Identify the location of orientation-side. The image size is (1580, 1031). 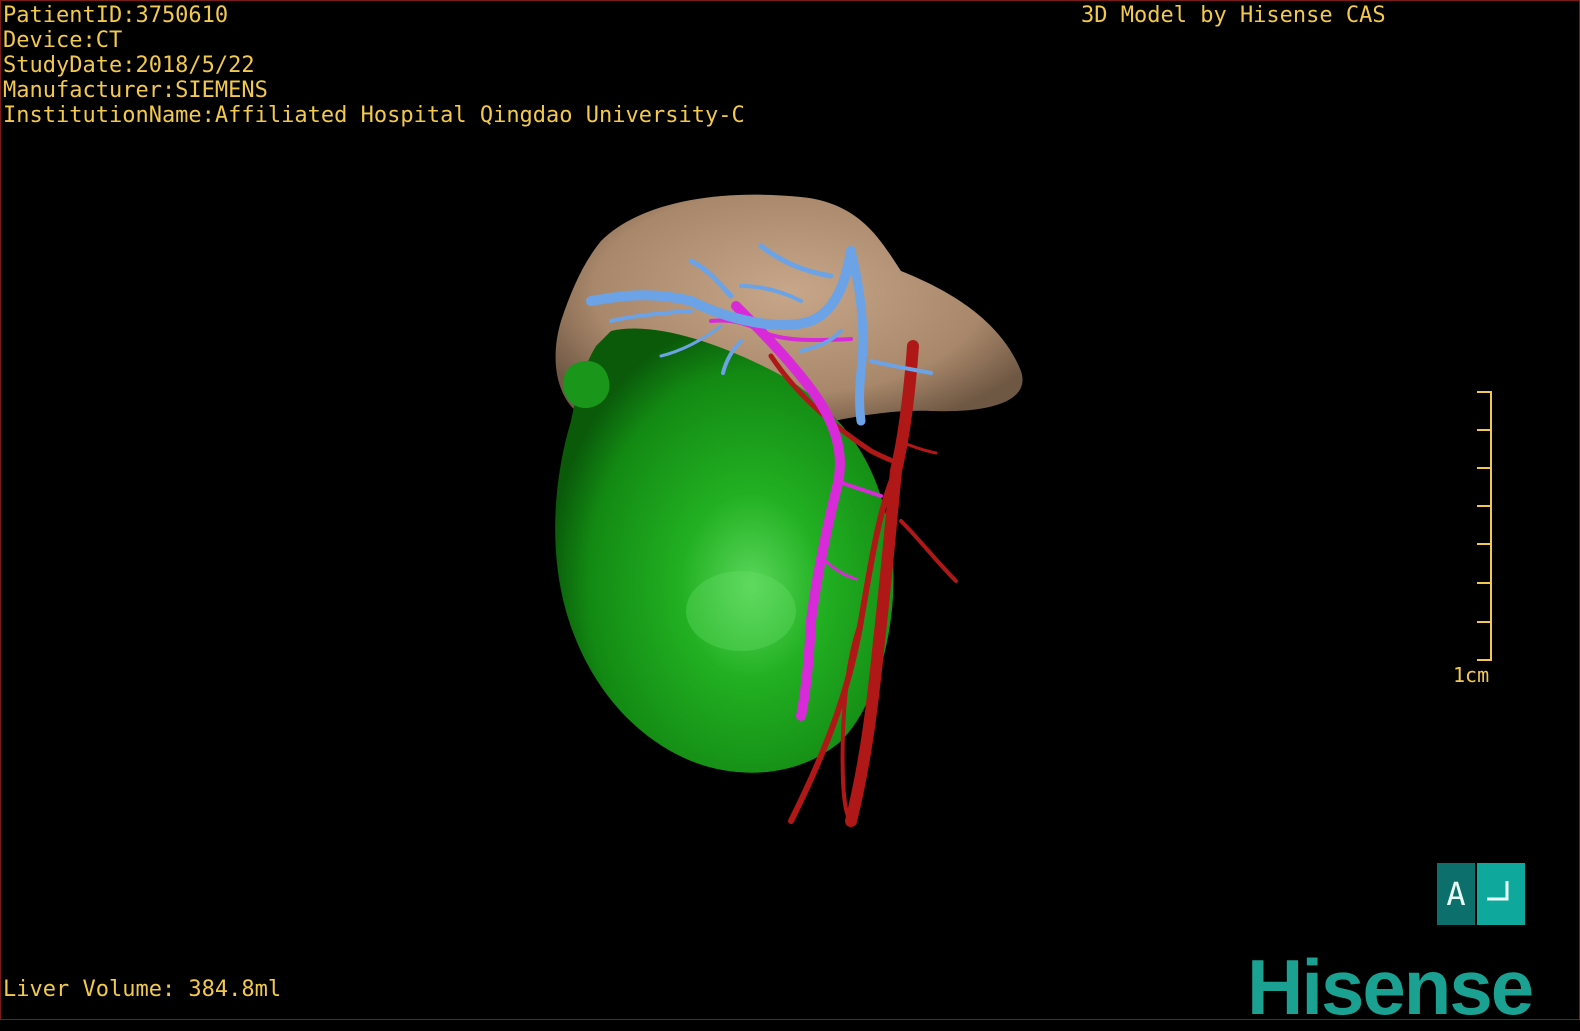
(1501, 894).